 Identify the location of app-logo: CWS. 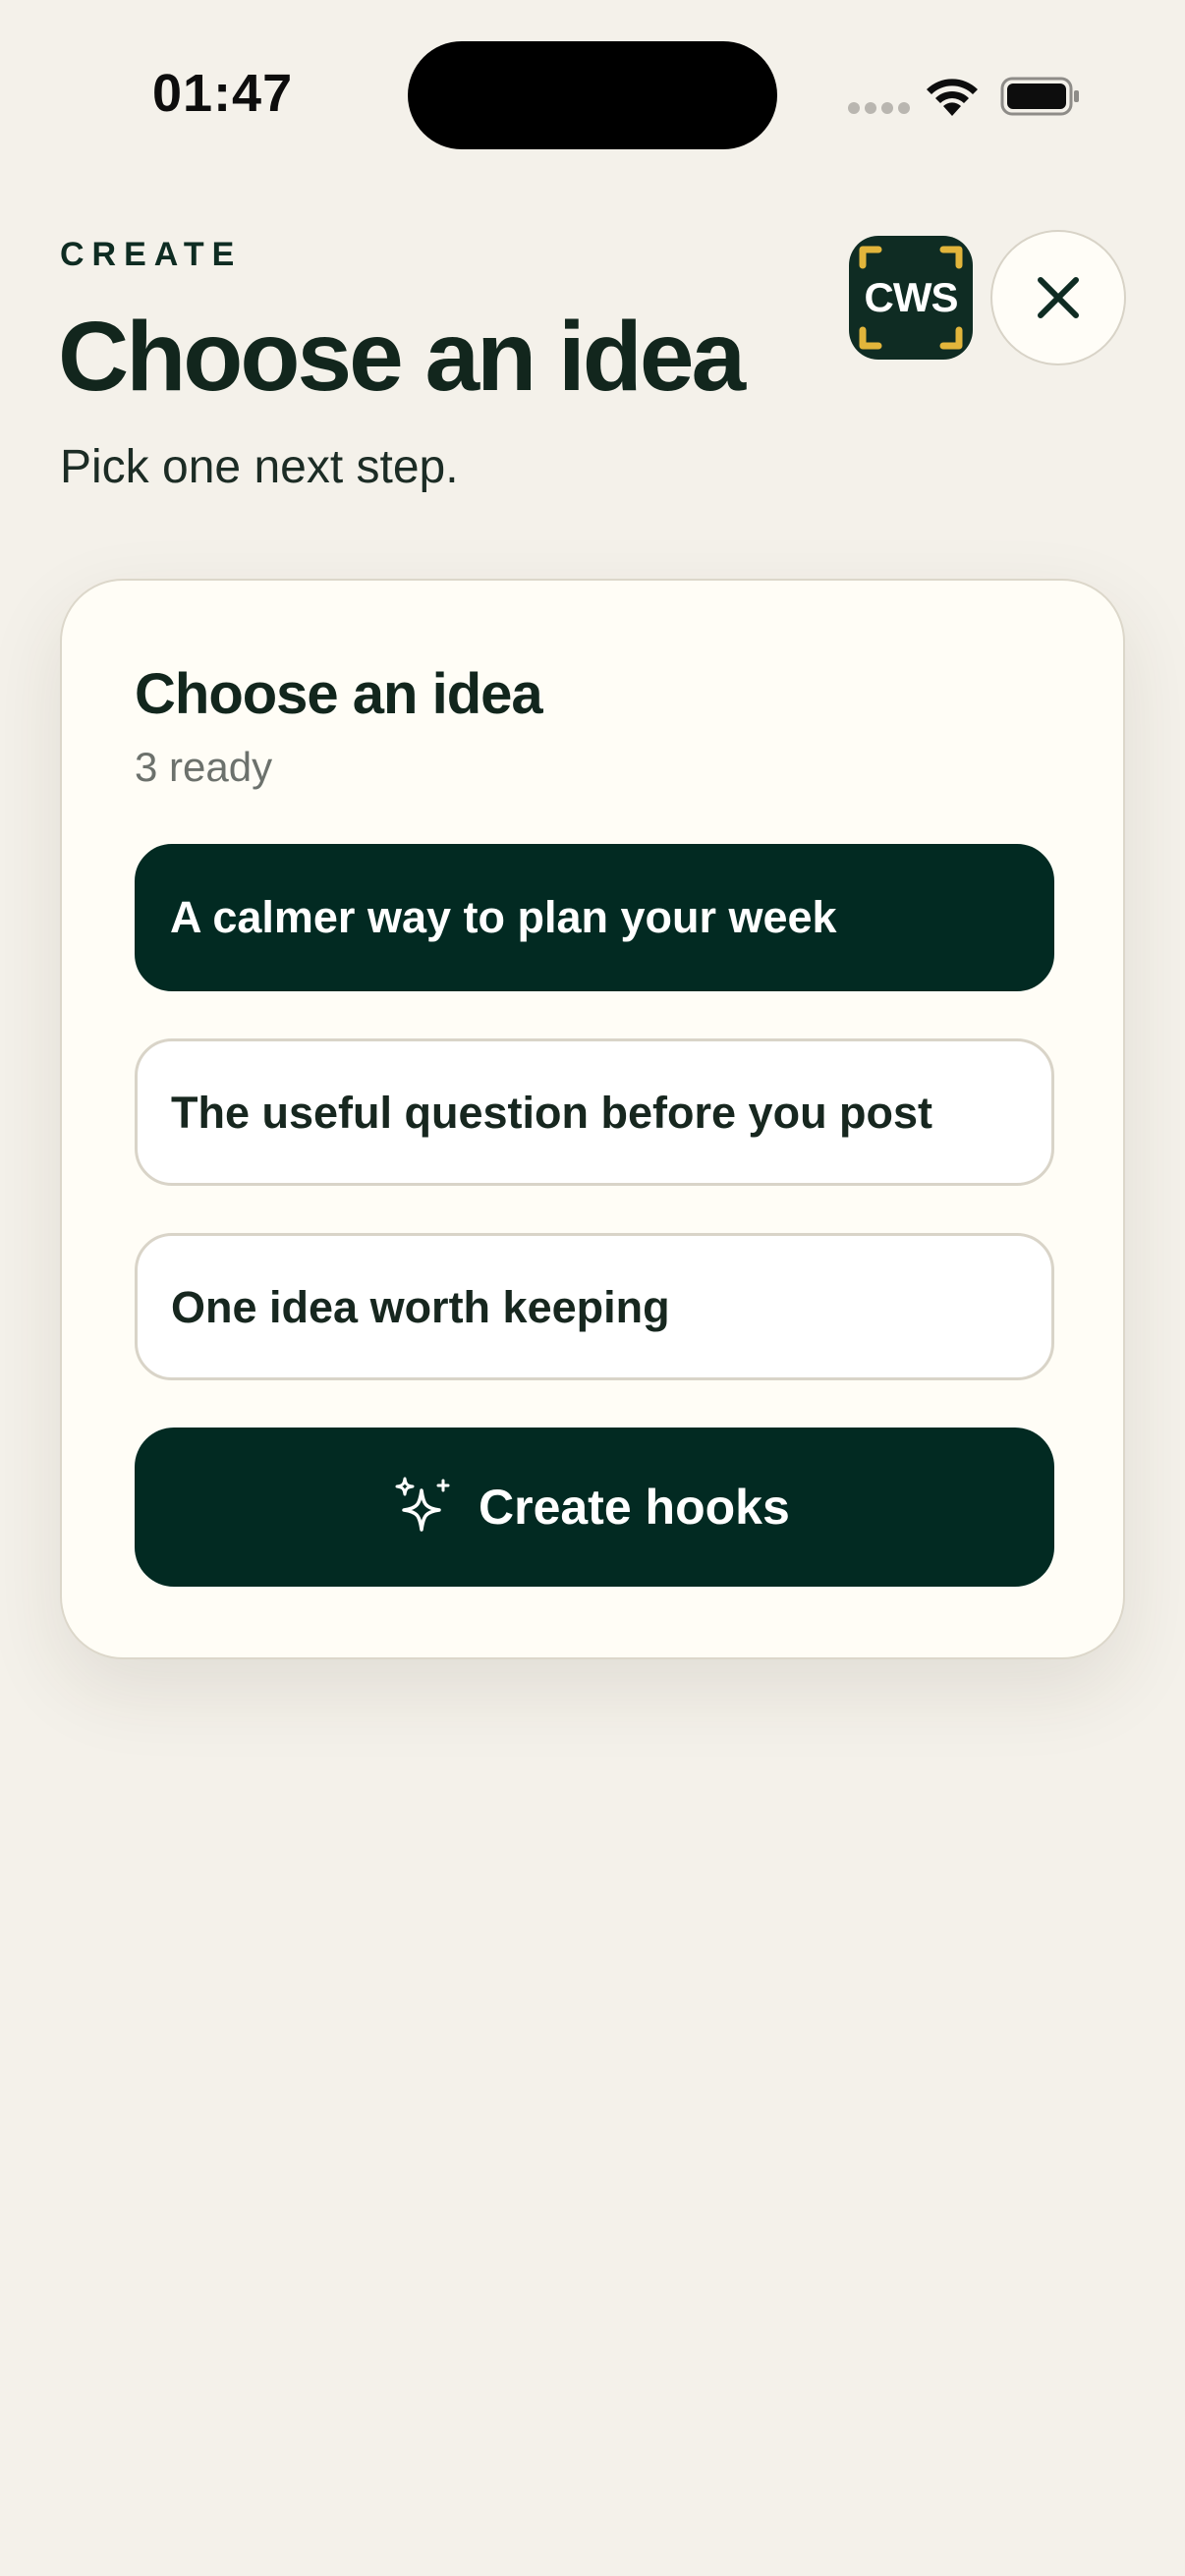
(911, 298).